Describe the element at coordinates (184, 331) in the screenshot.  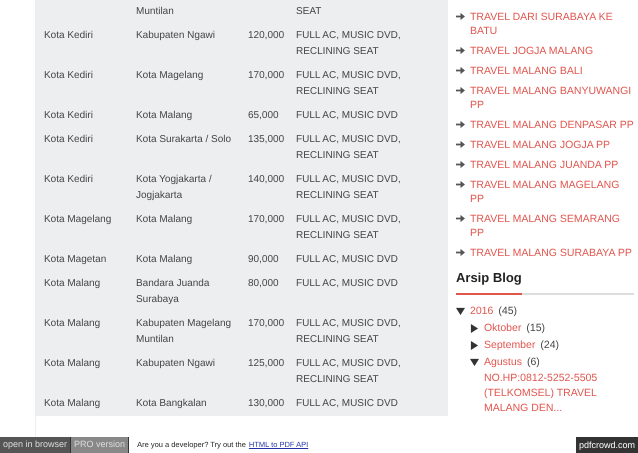
I see `table-cell: Kabupaten Magelang Muntilan` at that location.